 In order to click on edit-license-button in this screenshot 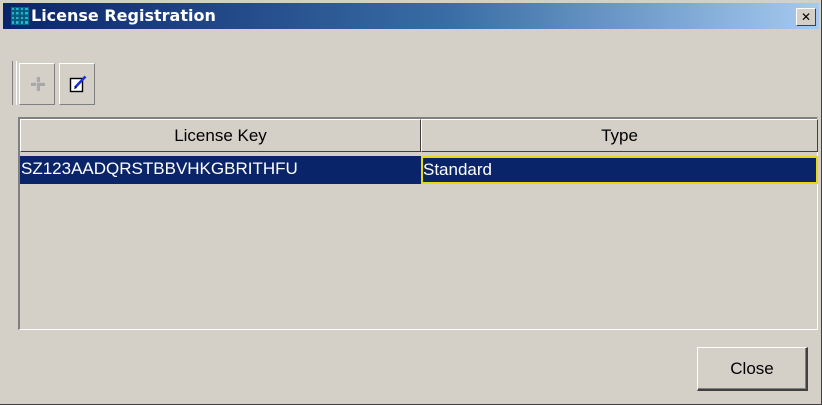, I will do `click(77, 84)`.